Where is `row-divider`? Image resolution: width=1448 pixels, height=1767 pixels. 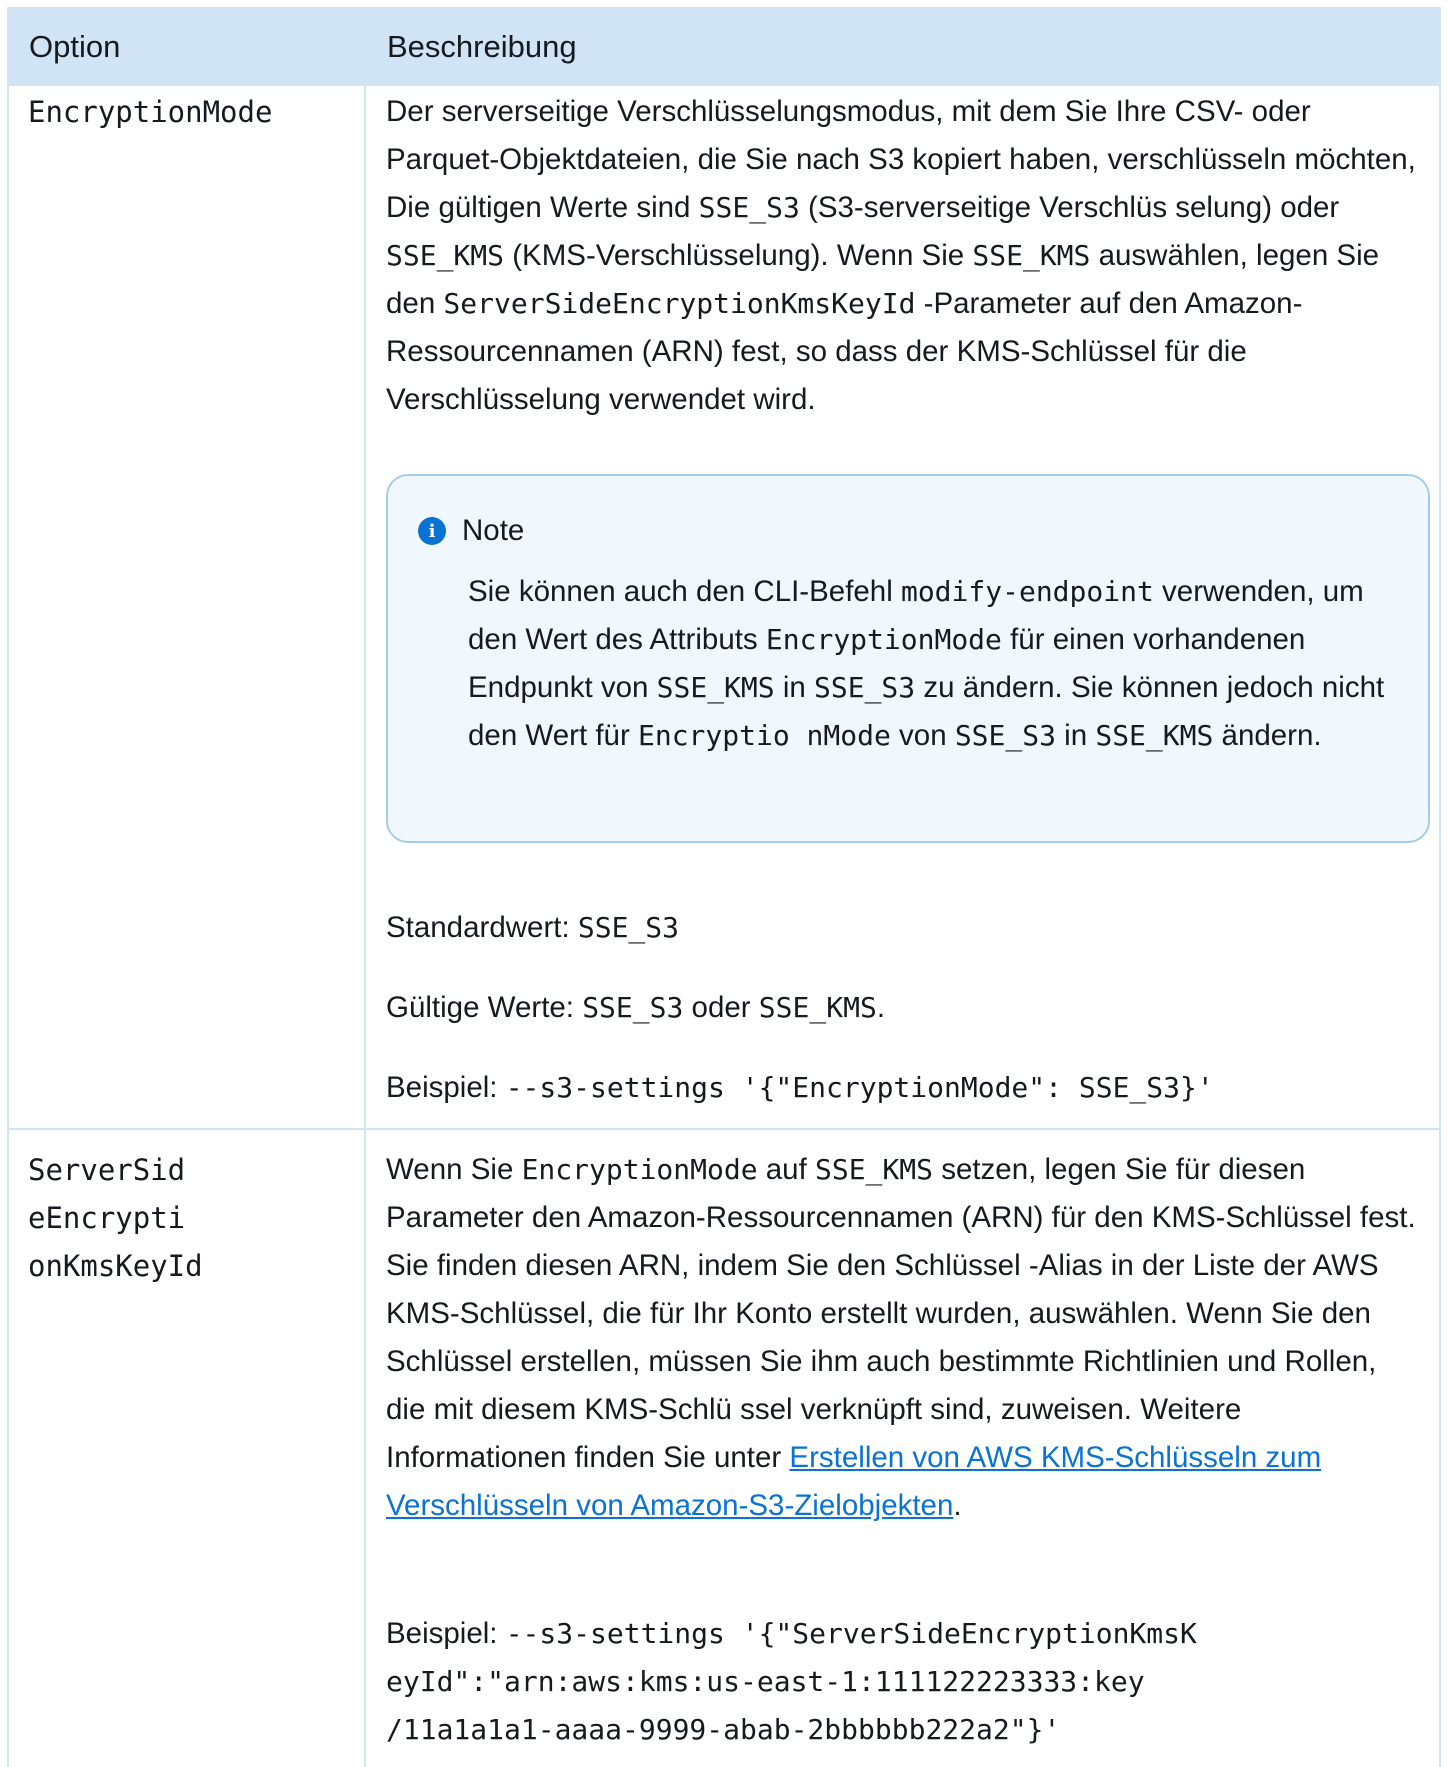 row-divider is located at coordinates (724, 1129).